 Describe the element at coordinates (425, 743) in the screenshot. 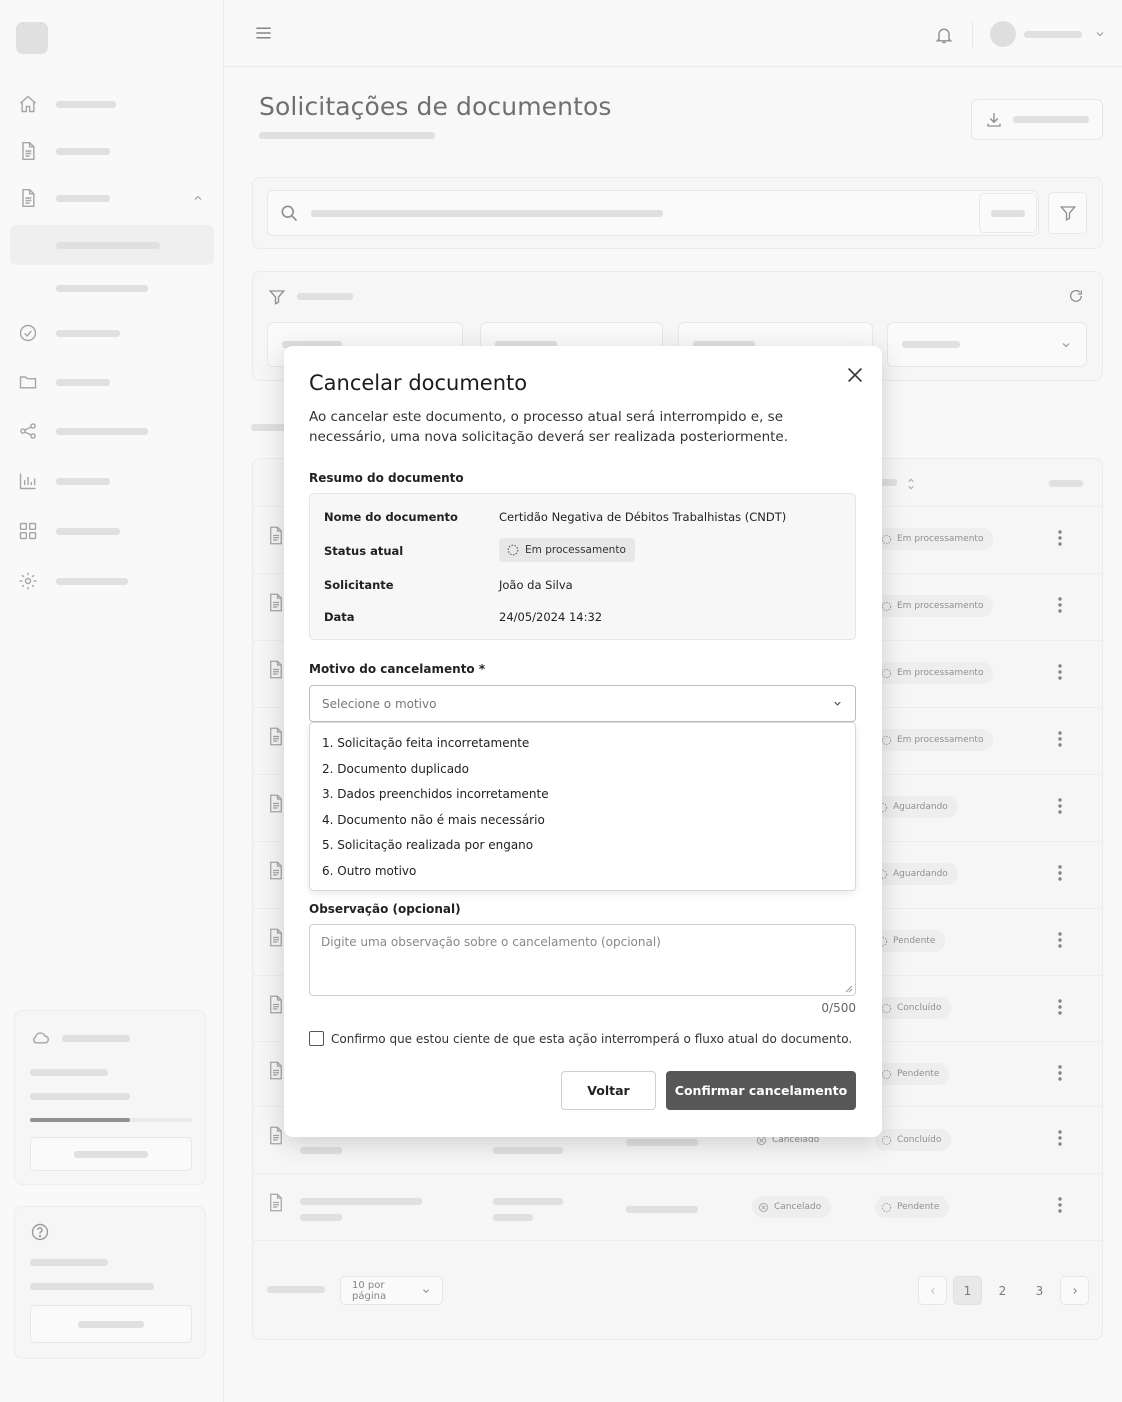

I see `reason-option-1: 1. Solicitação feita incorretamente` at that location.